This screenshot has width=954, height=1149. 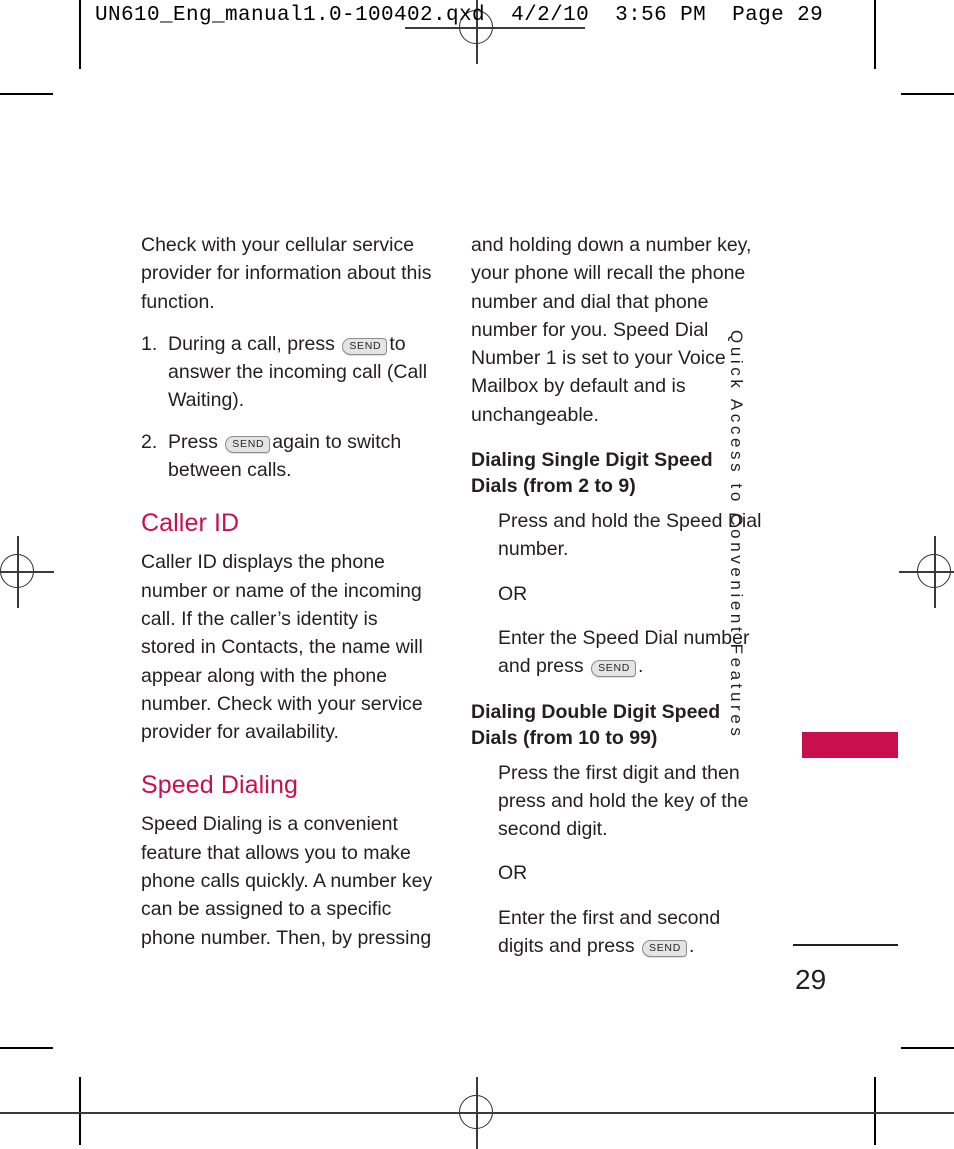 I want to click on list-item-text-before-key: During a call, press, so click(x=251, y=343).